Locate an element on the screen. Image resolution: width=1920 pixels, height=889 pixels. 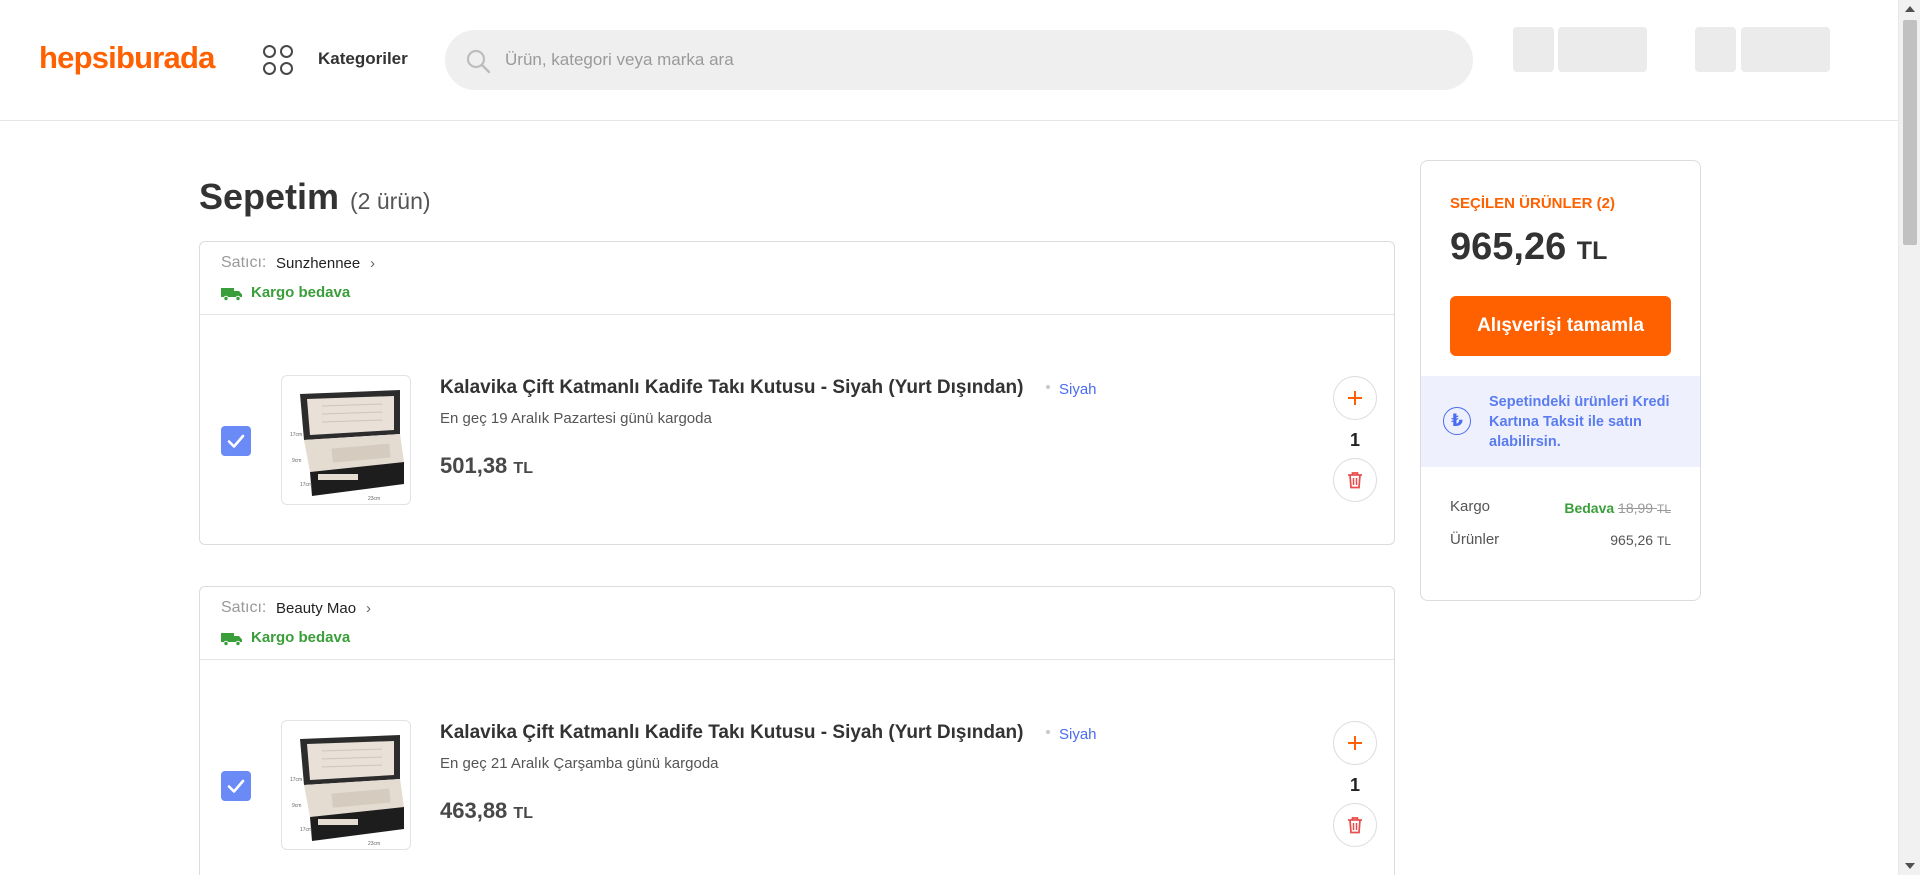
shipping-free-label: Bedava is located at coordinates (1589, 508).